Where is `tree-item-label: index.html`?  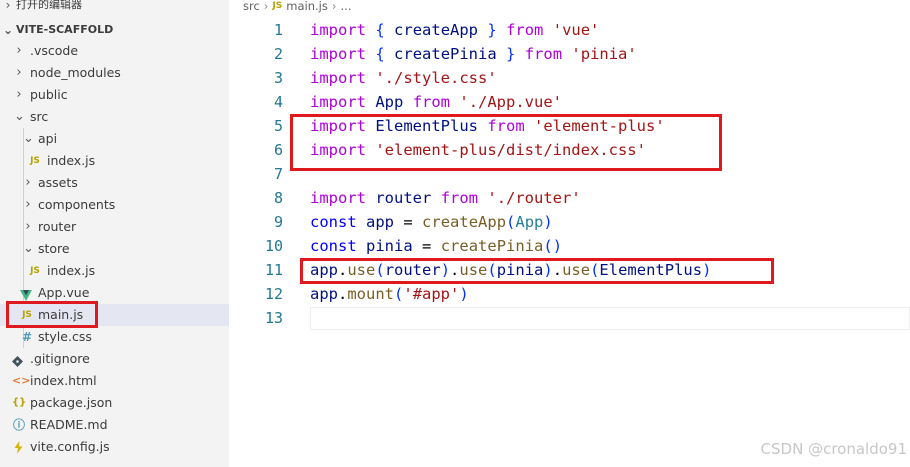 tree-item-label: index.html is located at coordinates (63, 380).